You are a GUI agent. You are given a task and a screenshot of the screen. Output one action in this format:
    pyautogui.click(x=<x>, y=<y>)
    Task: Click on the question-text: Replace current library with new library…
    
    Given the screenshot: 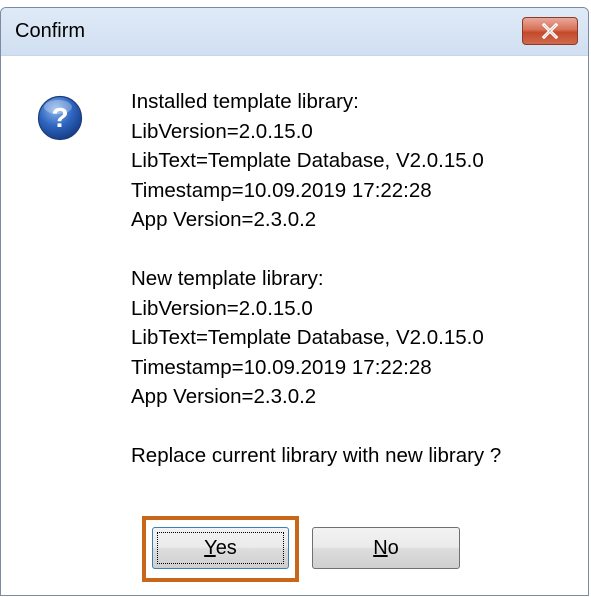 What is the action you would take?
    pyautogui.click(x=316, y=455)
    